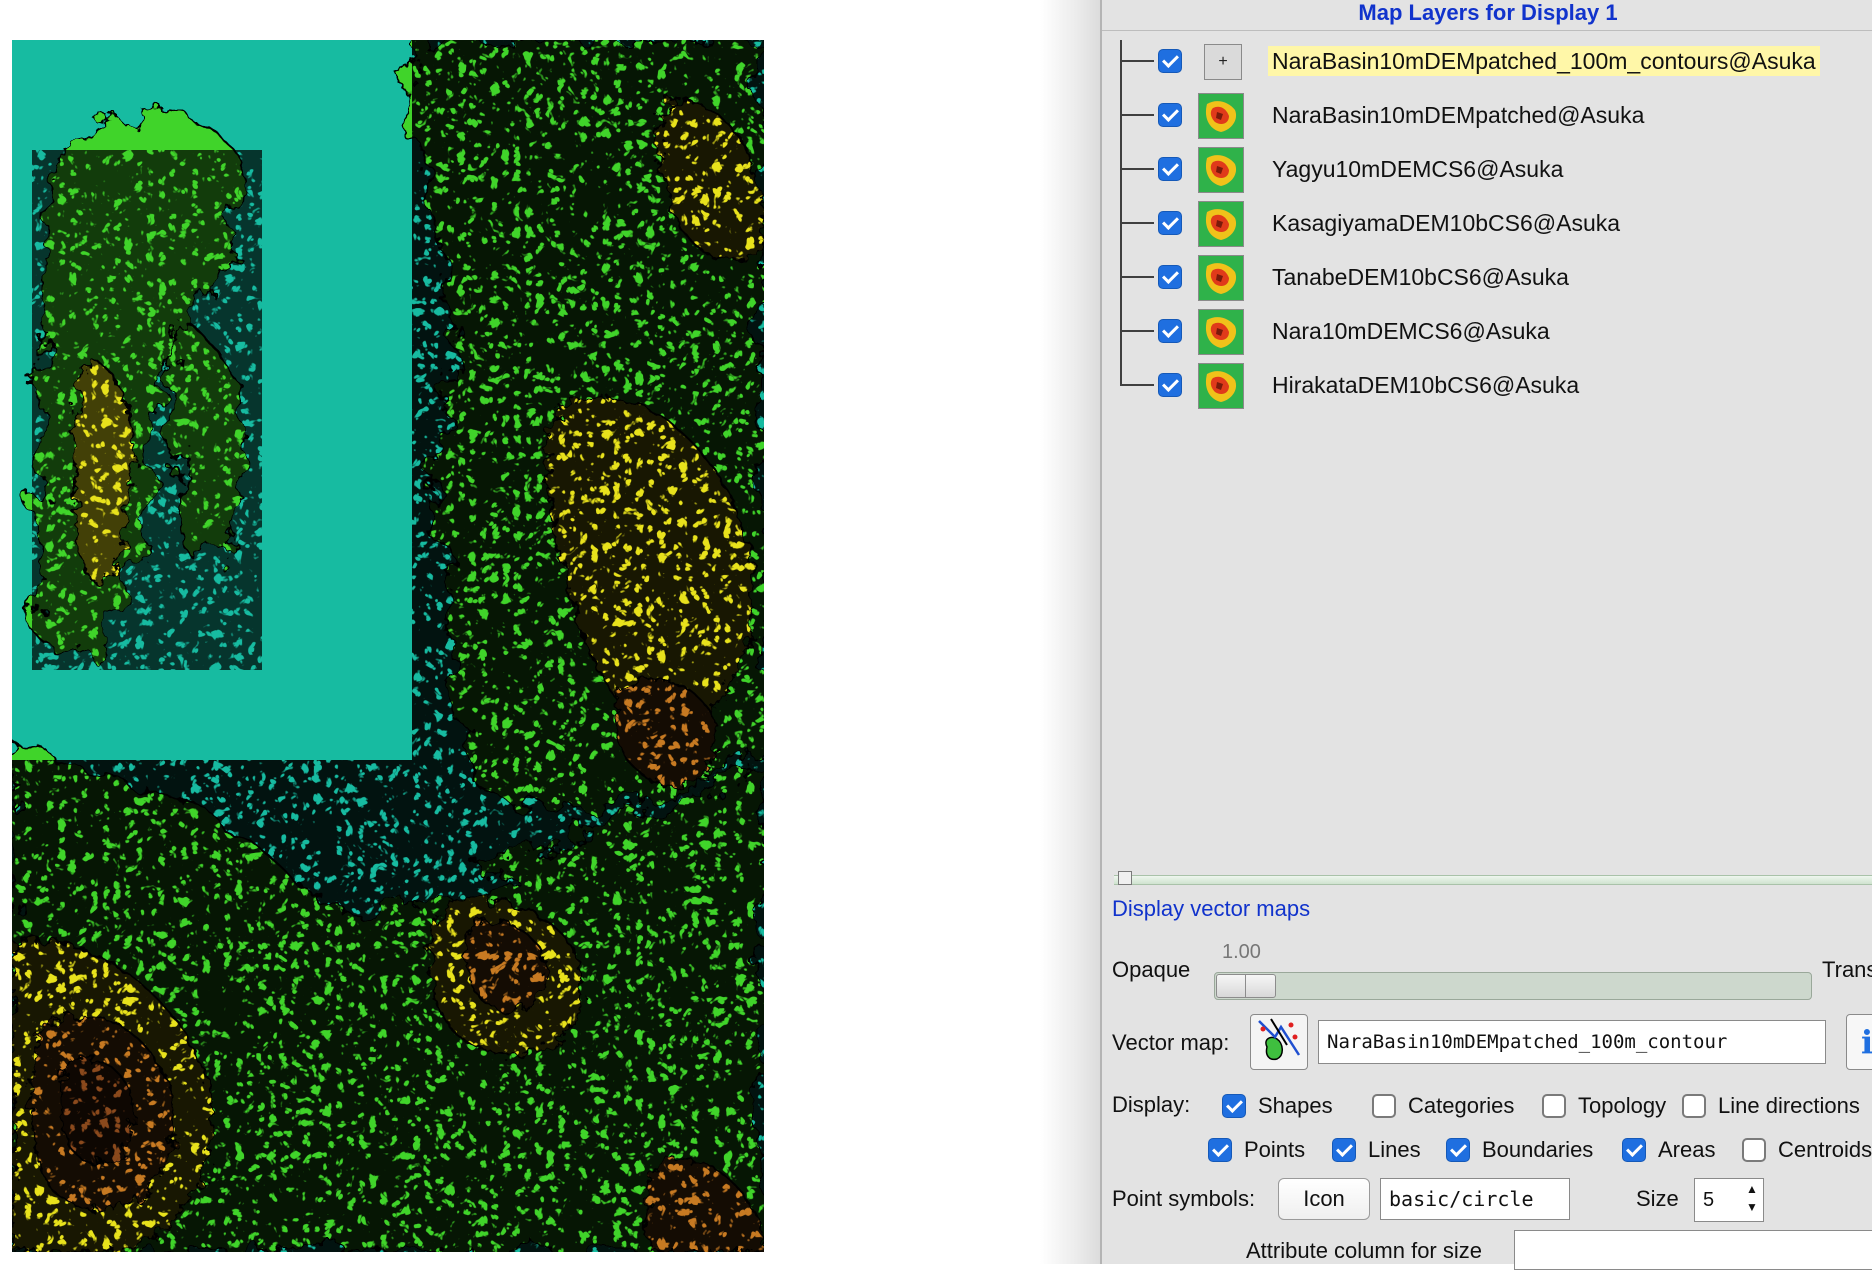 Image resolution: width=1872 pixels, height=1270 pixels. Describe the element at coordinates (1458, 1150) in the screenshot. I see `boundaries-checkbox` at that location.